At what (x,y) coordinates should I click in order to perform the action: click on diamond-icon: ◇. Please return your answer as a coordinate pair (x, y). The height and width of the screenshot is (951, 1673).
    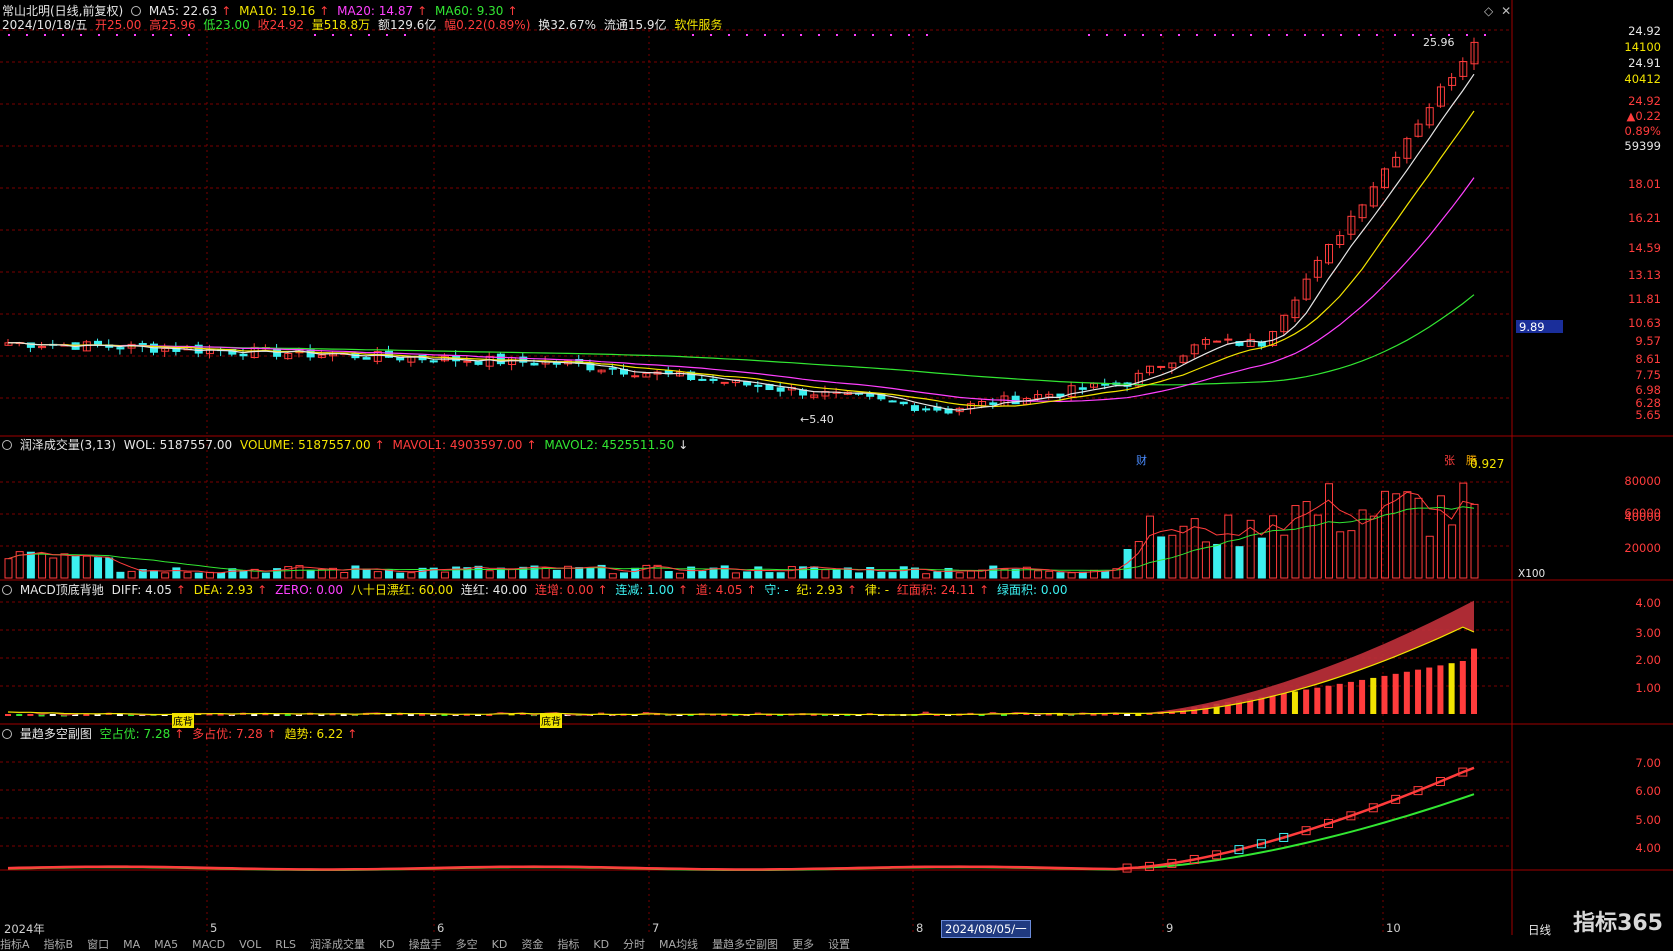
    Looking at the image, I should click on (1488, 11).